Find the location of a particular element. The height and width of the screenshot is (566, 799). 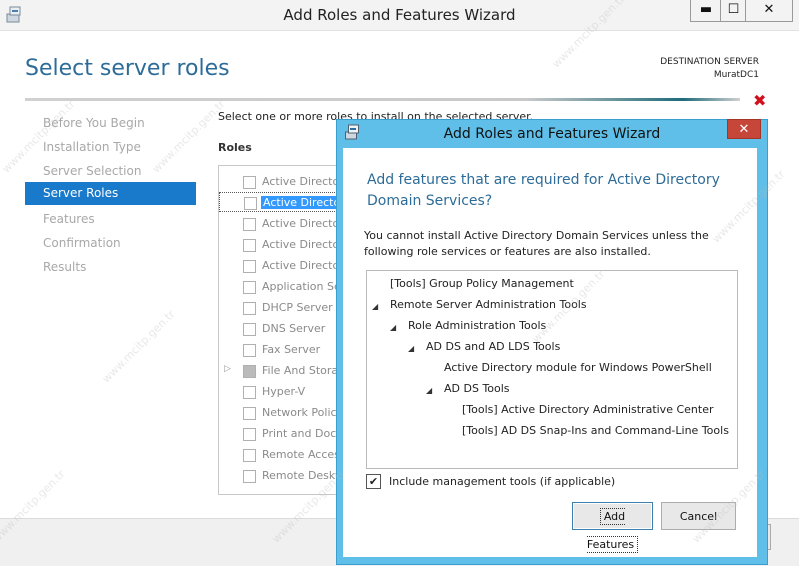

page-title: Select server roles is located at coordinates (127, 68).